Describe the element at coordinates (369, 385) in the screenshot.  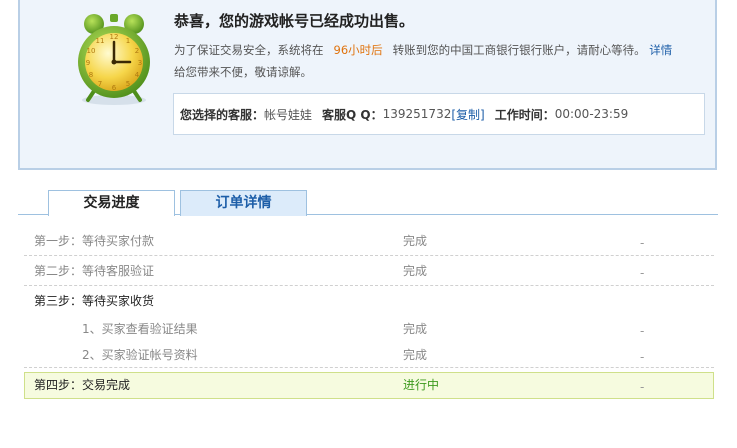
I see `step-row-current: 第四步：交易完成 进行中 -` at that location.